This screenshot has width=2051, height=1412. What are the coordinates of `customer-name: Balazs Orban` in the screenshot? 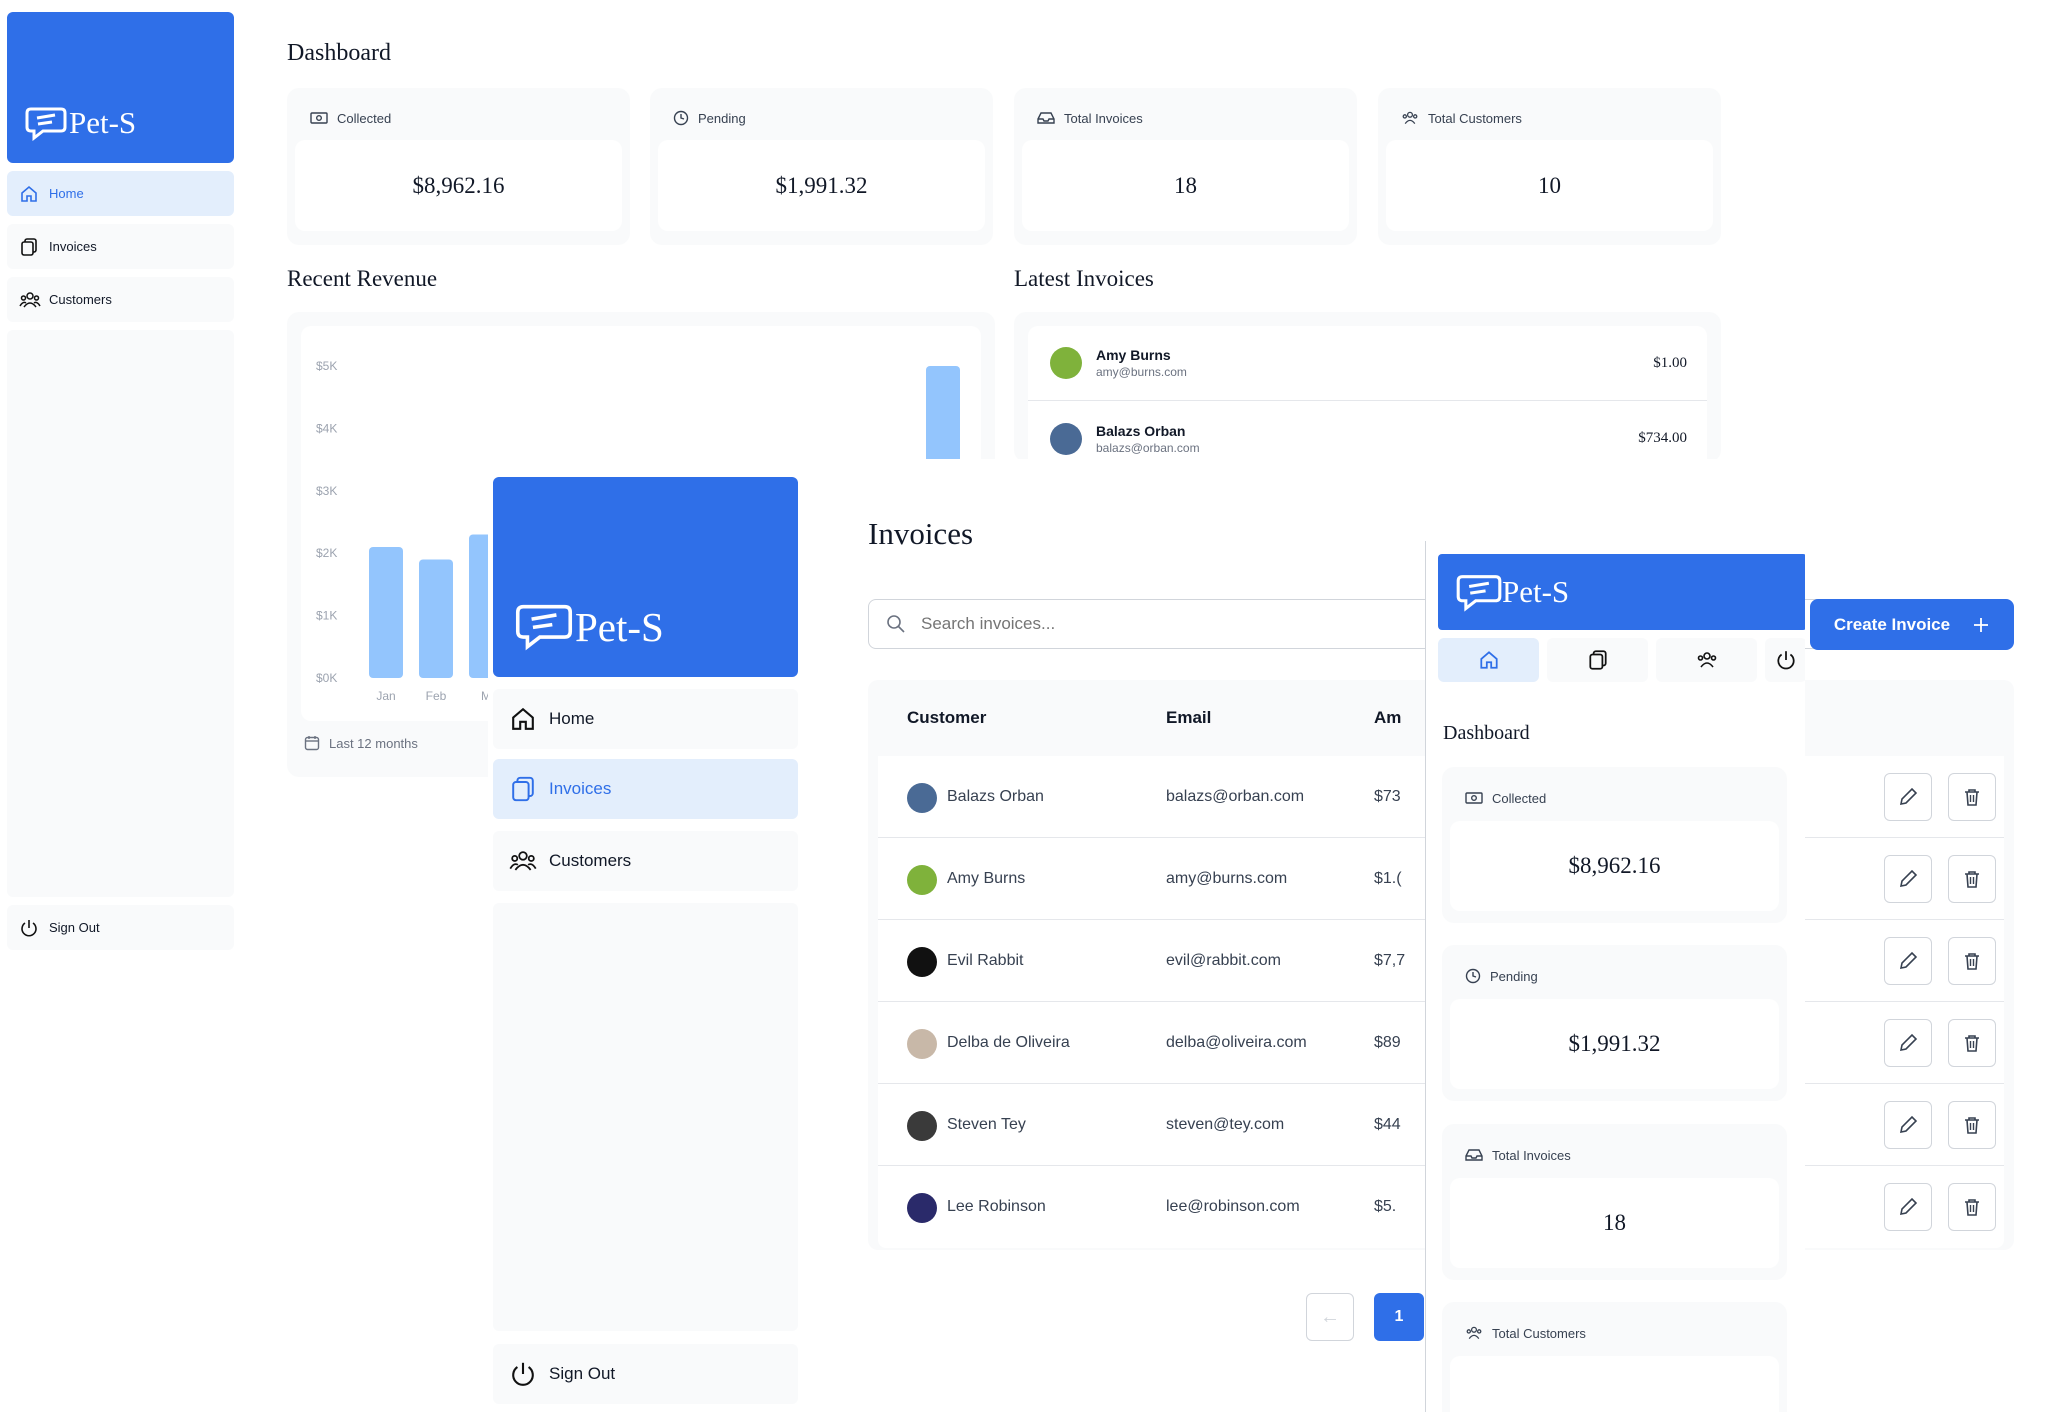 It's located at (1141, 430).